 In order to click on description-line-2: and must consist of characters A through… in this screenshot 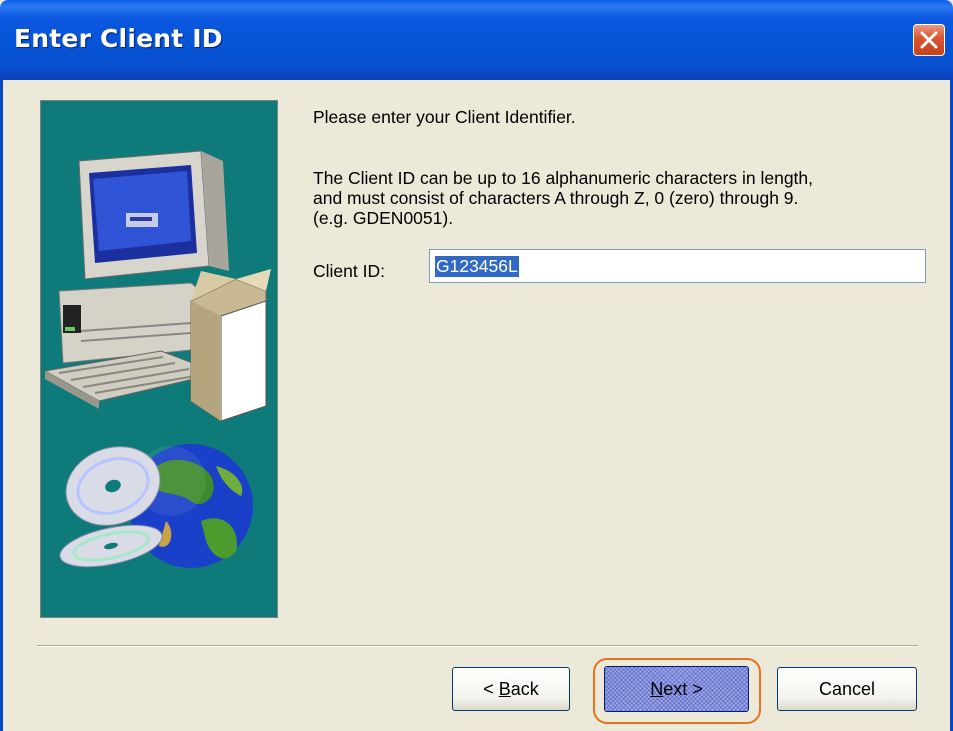, I will do `click(556, 198)`.